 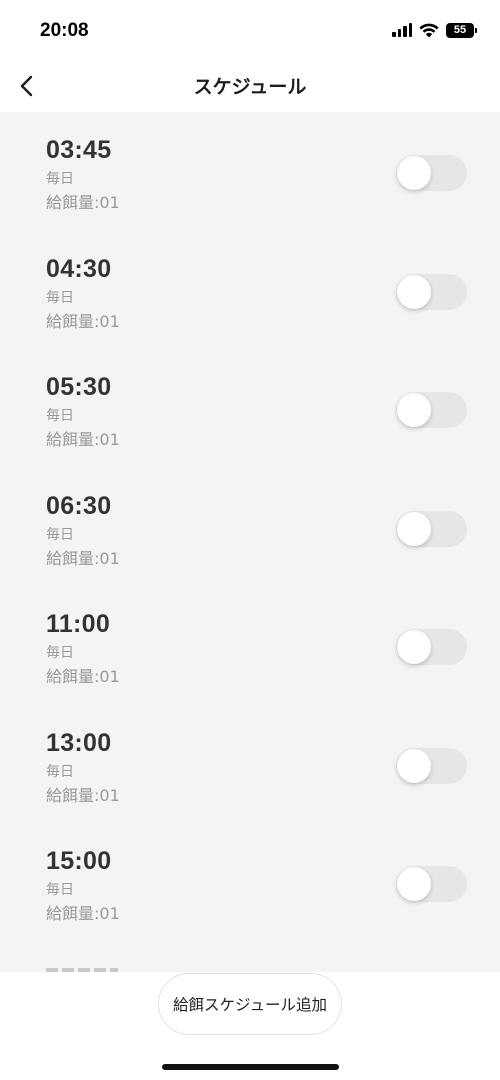 What do you see at coordinates (250, 30) in the screenshot?
I see `status-bar: 20:08 55` at bounding box center [250, 30].